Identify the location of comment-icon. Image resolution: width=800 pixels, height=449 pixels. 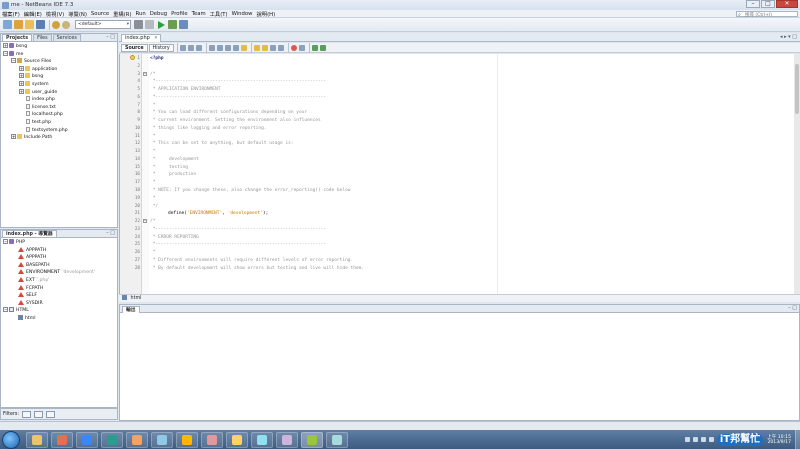
(314, 47).